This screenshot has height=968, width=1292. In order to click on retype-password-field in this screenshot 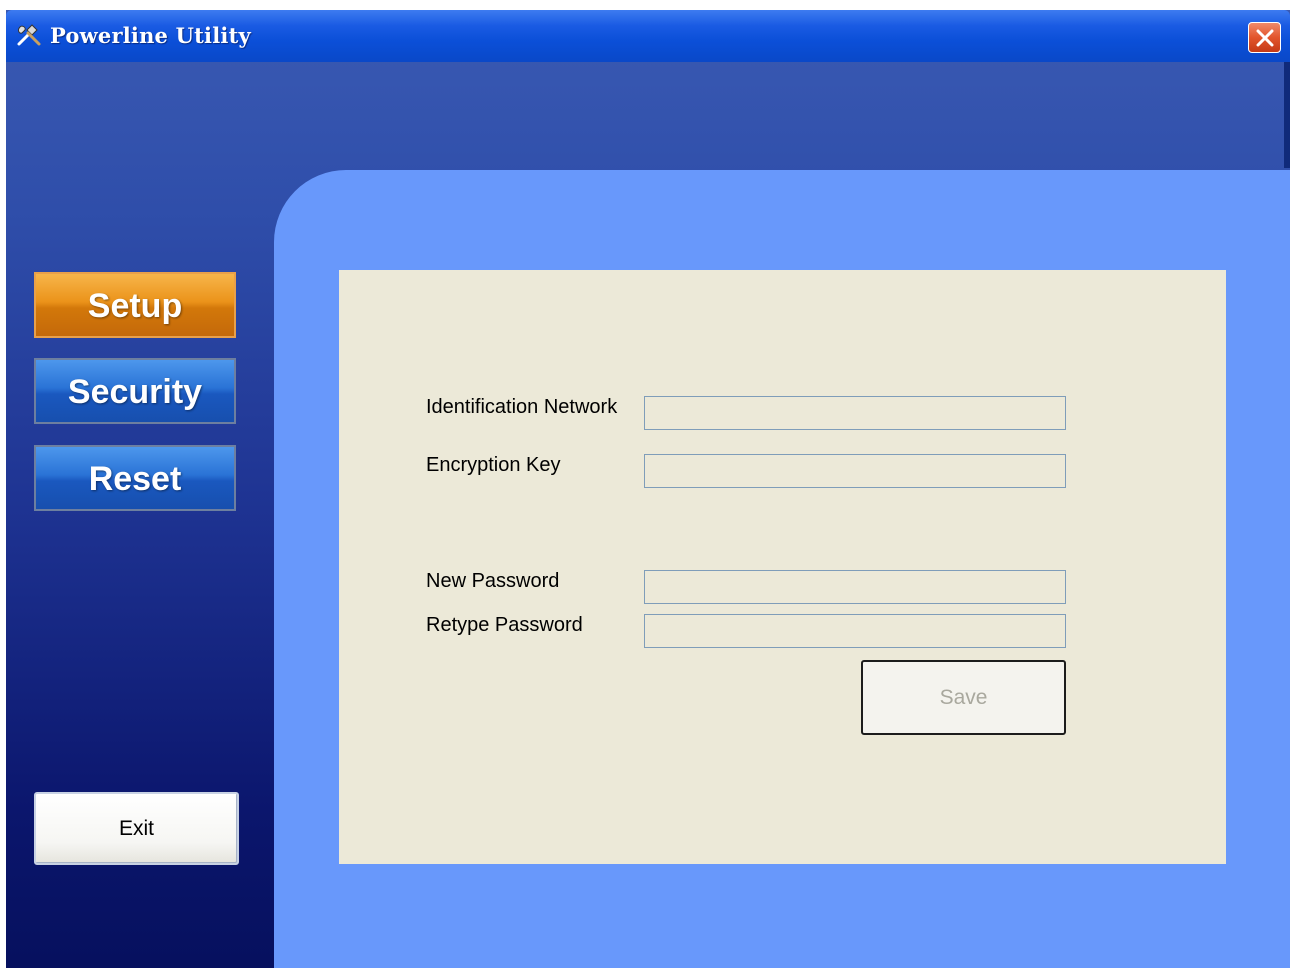, I will do `click(855, 631)`.